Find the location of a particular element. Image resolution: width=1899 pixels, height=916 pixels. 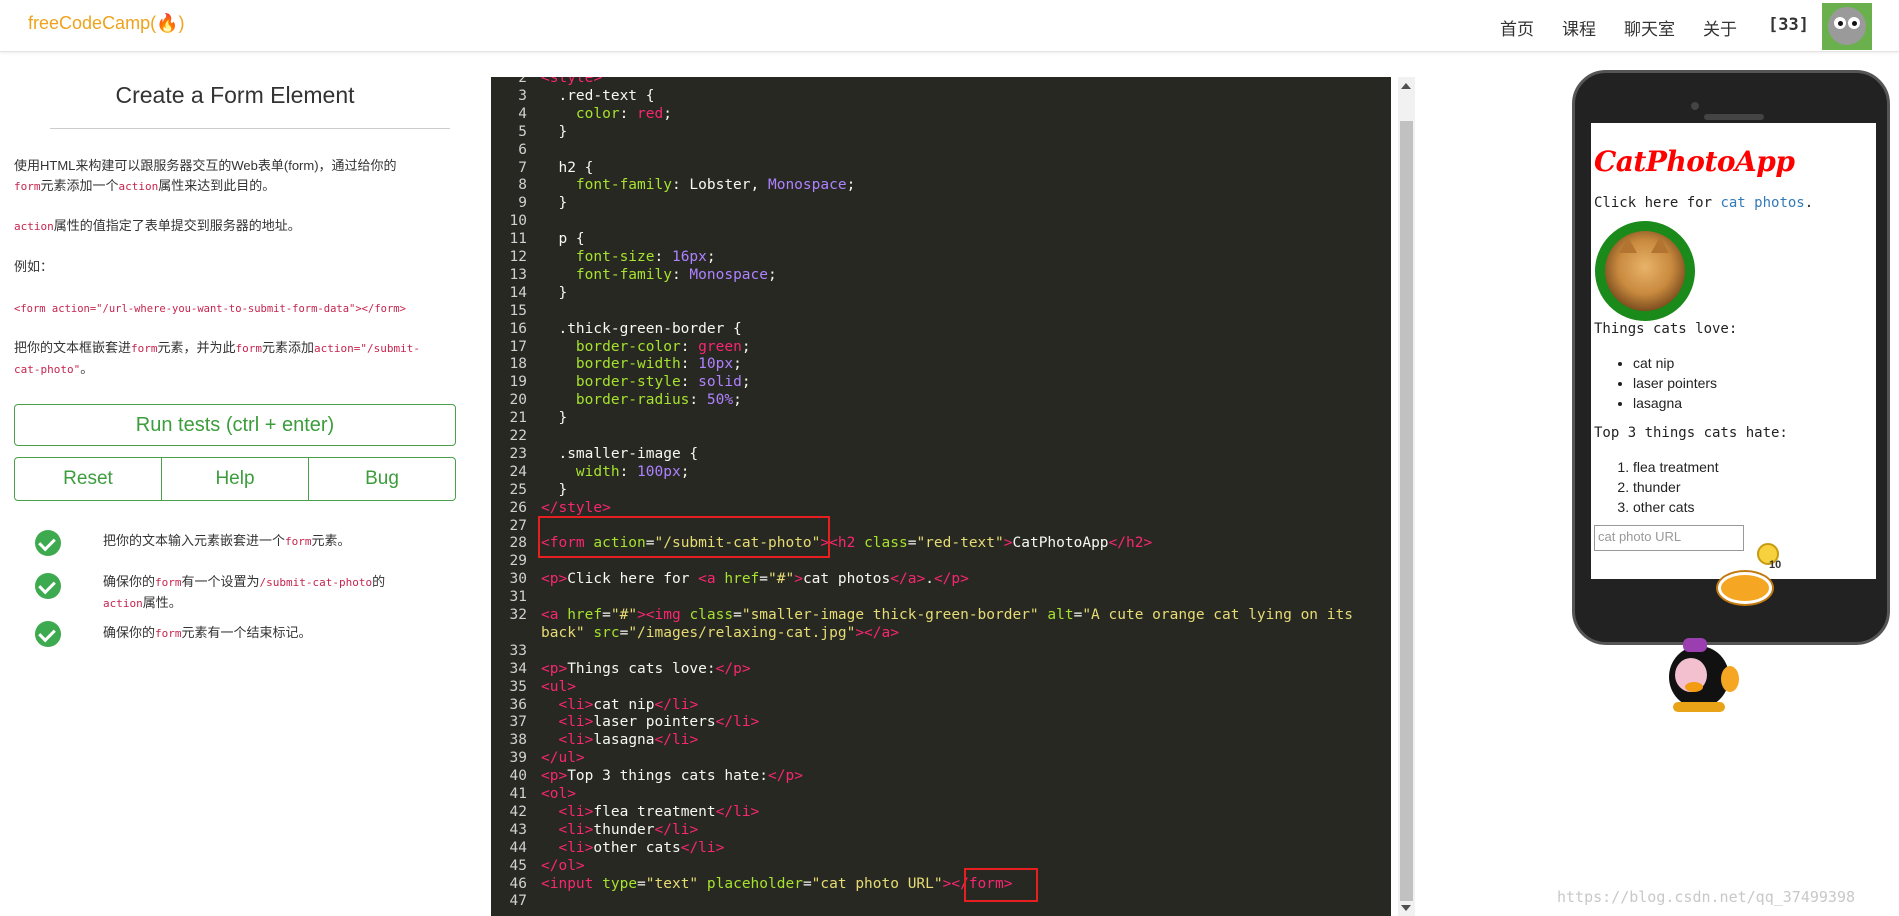

code-line: p { is located at coordinates (562, 239).